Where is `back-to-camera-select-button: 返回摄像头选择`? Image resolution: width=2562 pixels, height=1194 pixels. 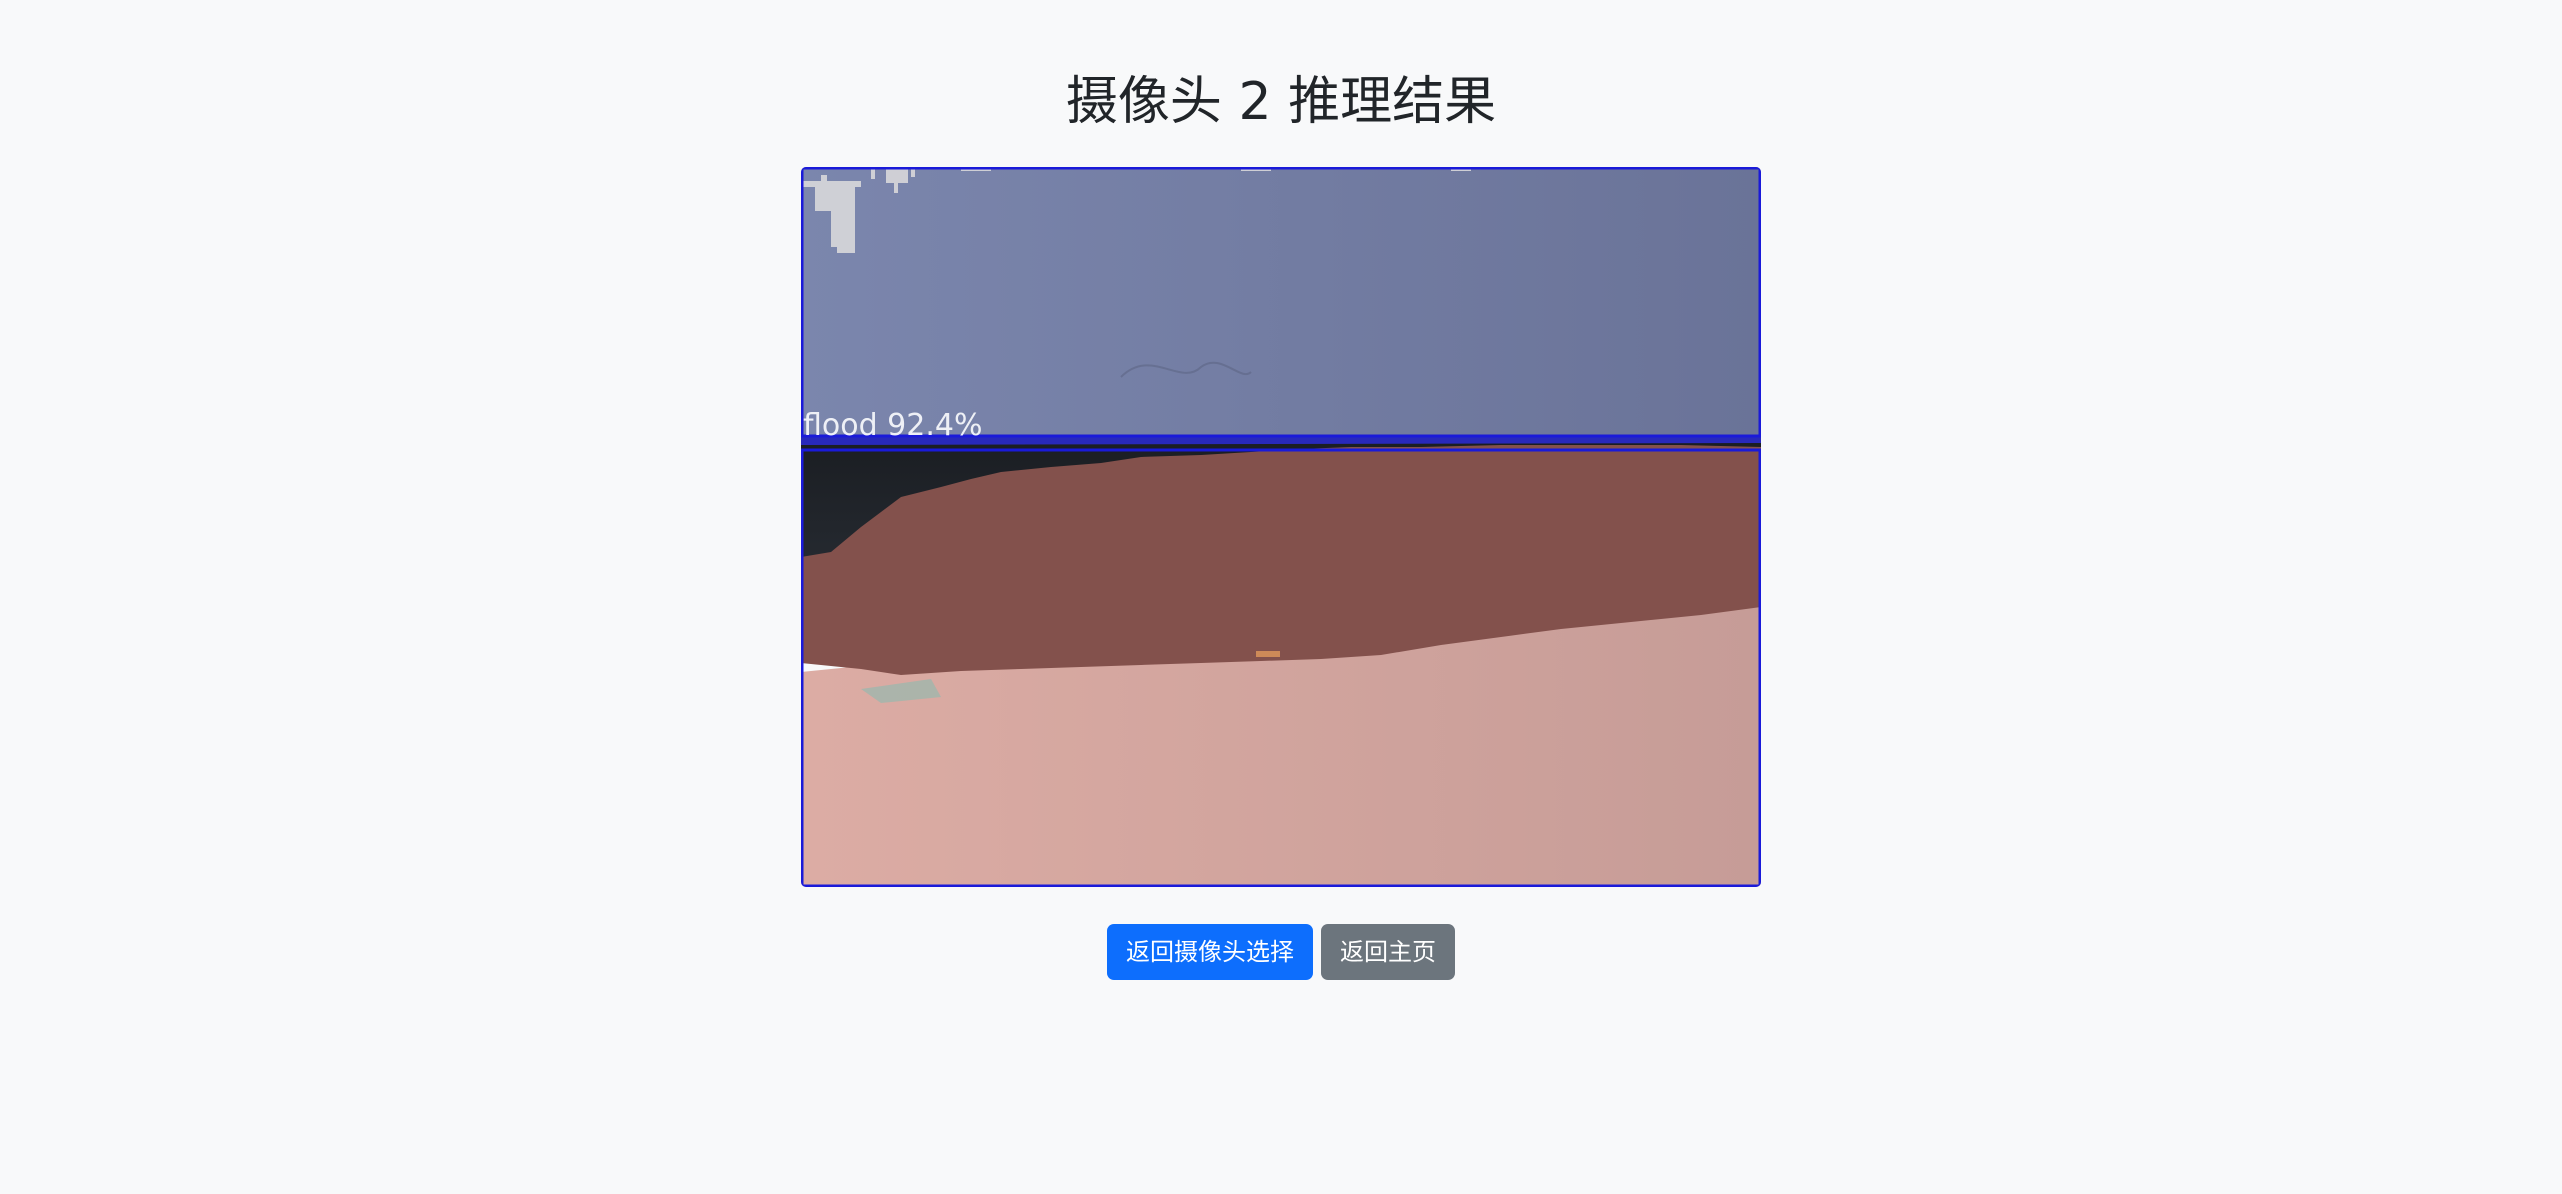
back-to-camera-select-button: 返回摄像头选择 is located at coordinates (1210, 952).